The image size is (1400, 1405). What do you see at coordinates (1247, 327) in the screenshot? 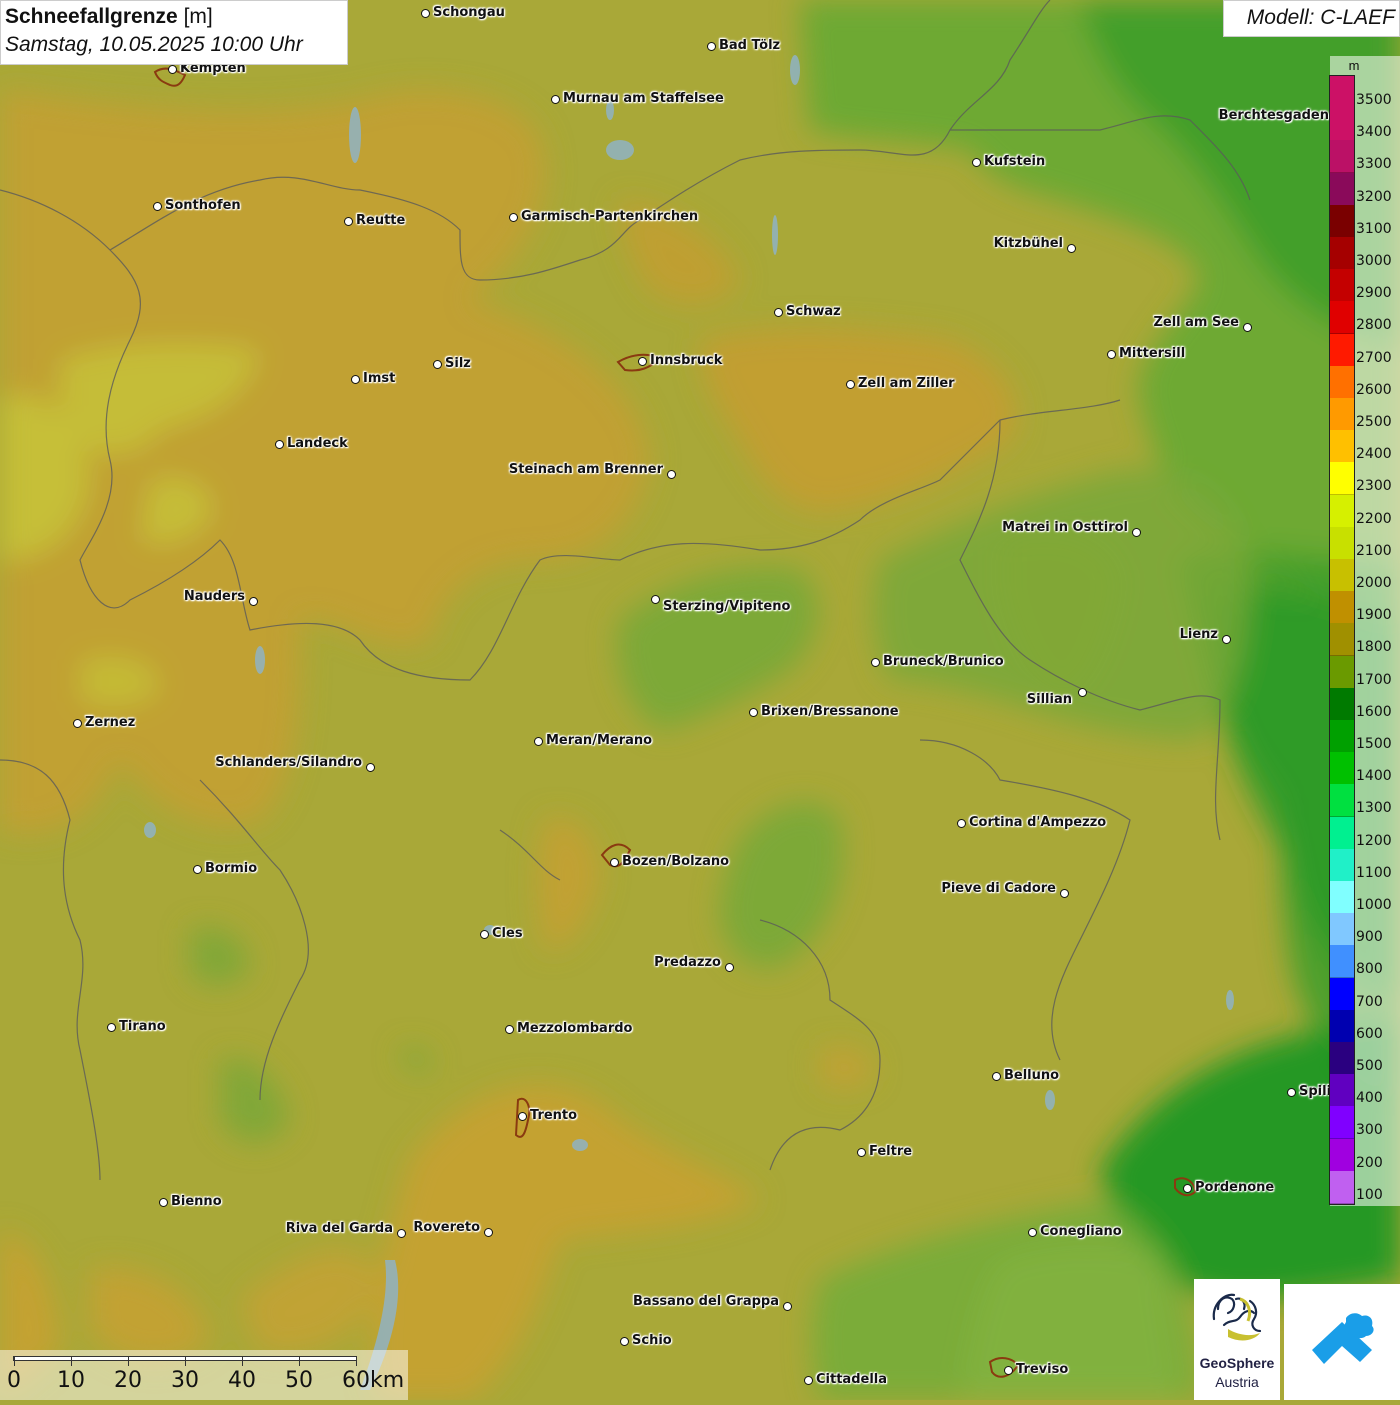
I see `city-marker-zell-am-see` at bounding box center [1247, 327].